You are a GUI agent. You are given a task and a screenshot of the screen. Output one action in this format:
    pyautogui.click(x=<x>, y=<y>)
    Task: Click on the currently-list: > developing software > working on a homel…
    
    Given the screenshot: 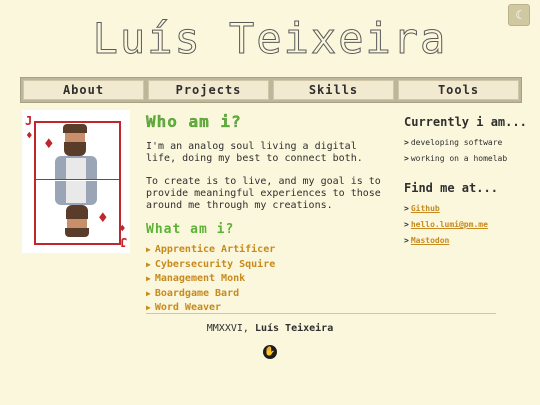 What is the action you would take?
    pyautogui.click(x=466, y=151)
    